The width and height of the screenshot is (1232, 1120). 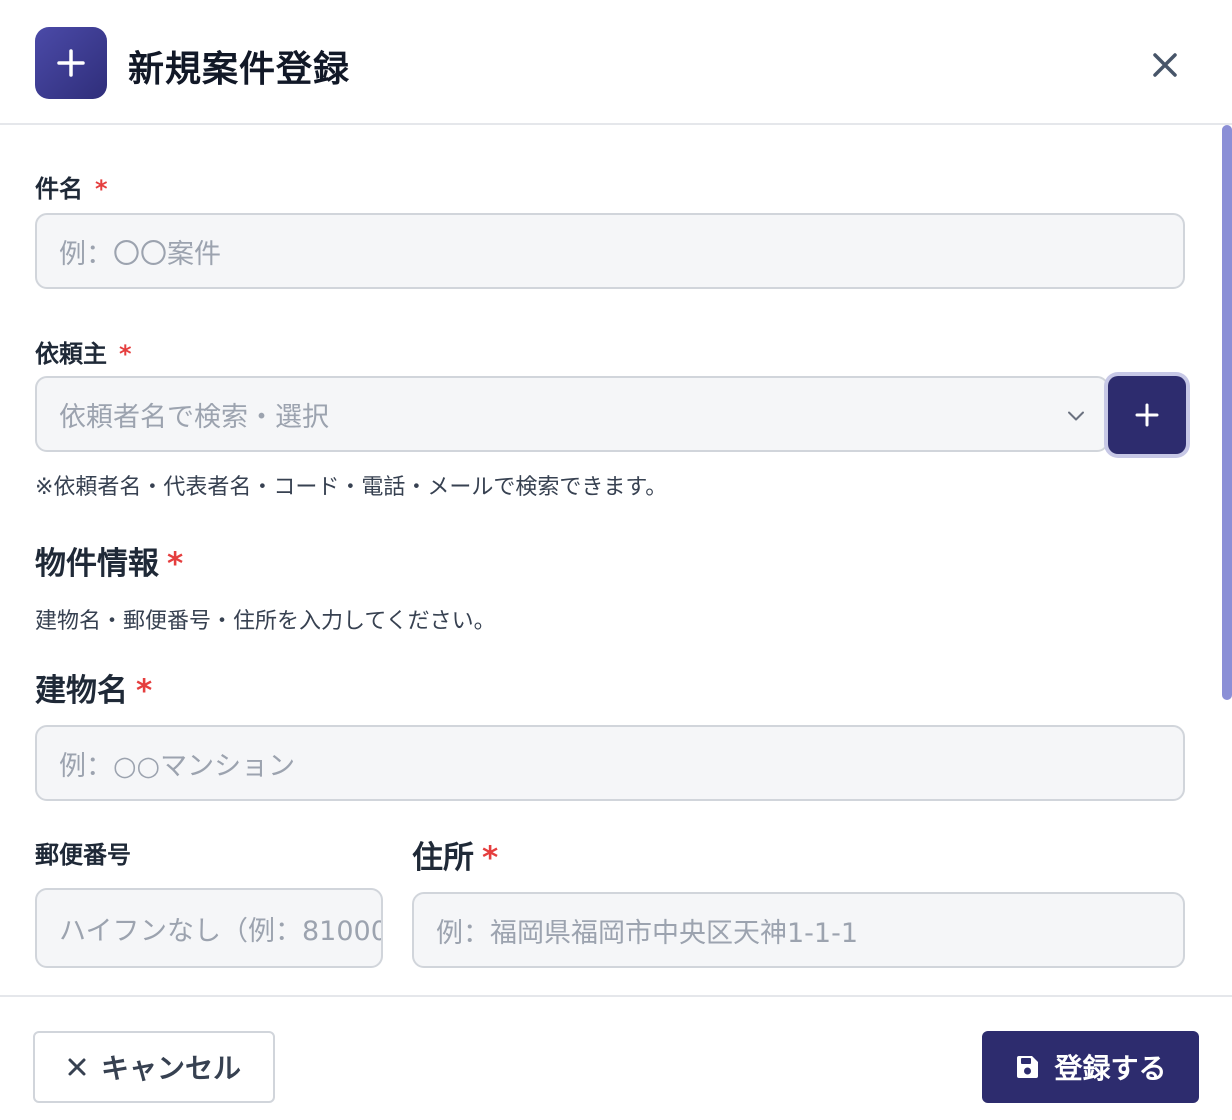 I want to click on postal-label: 郵便番号, so click(x=83, y=855).